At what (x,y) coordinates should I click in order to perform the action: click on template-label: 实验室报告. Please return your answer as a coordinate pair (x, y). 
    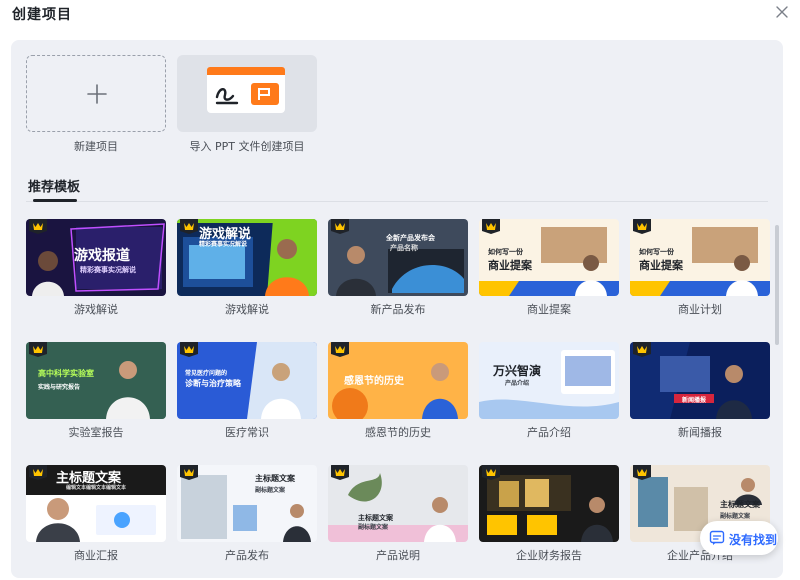
    Looking at the image, I should click on (96, 432).